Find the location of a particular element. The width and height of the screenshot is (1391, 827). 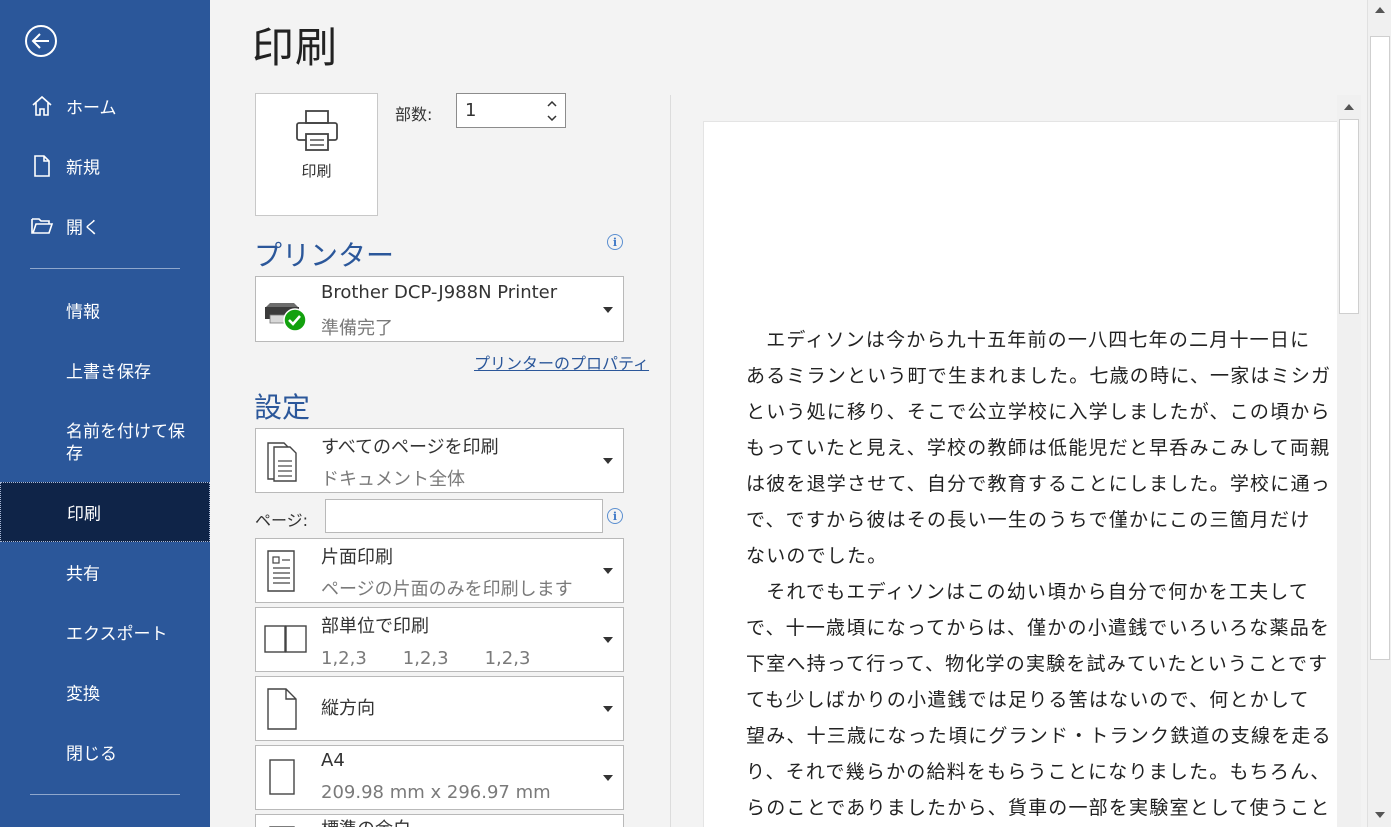

print-range-label: すべてのページを印刷 is located at coordinates (410, 447).